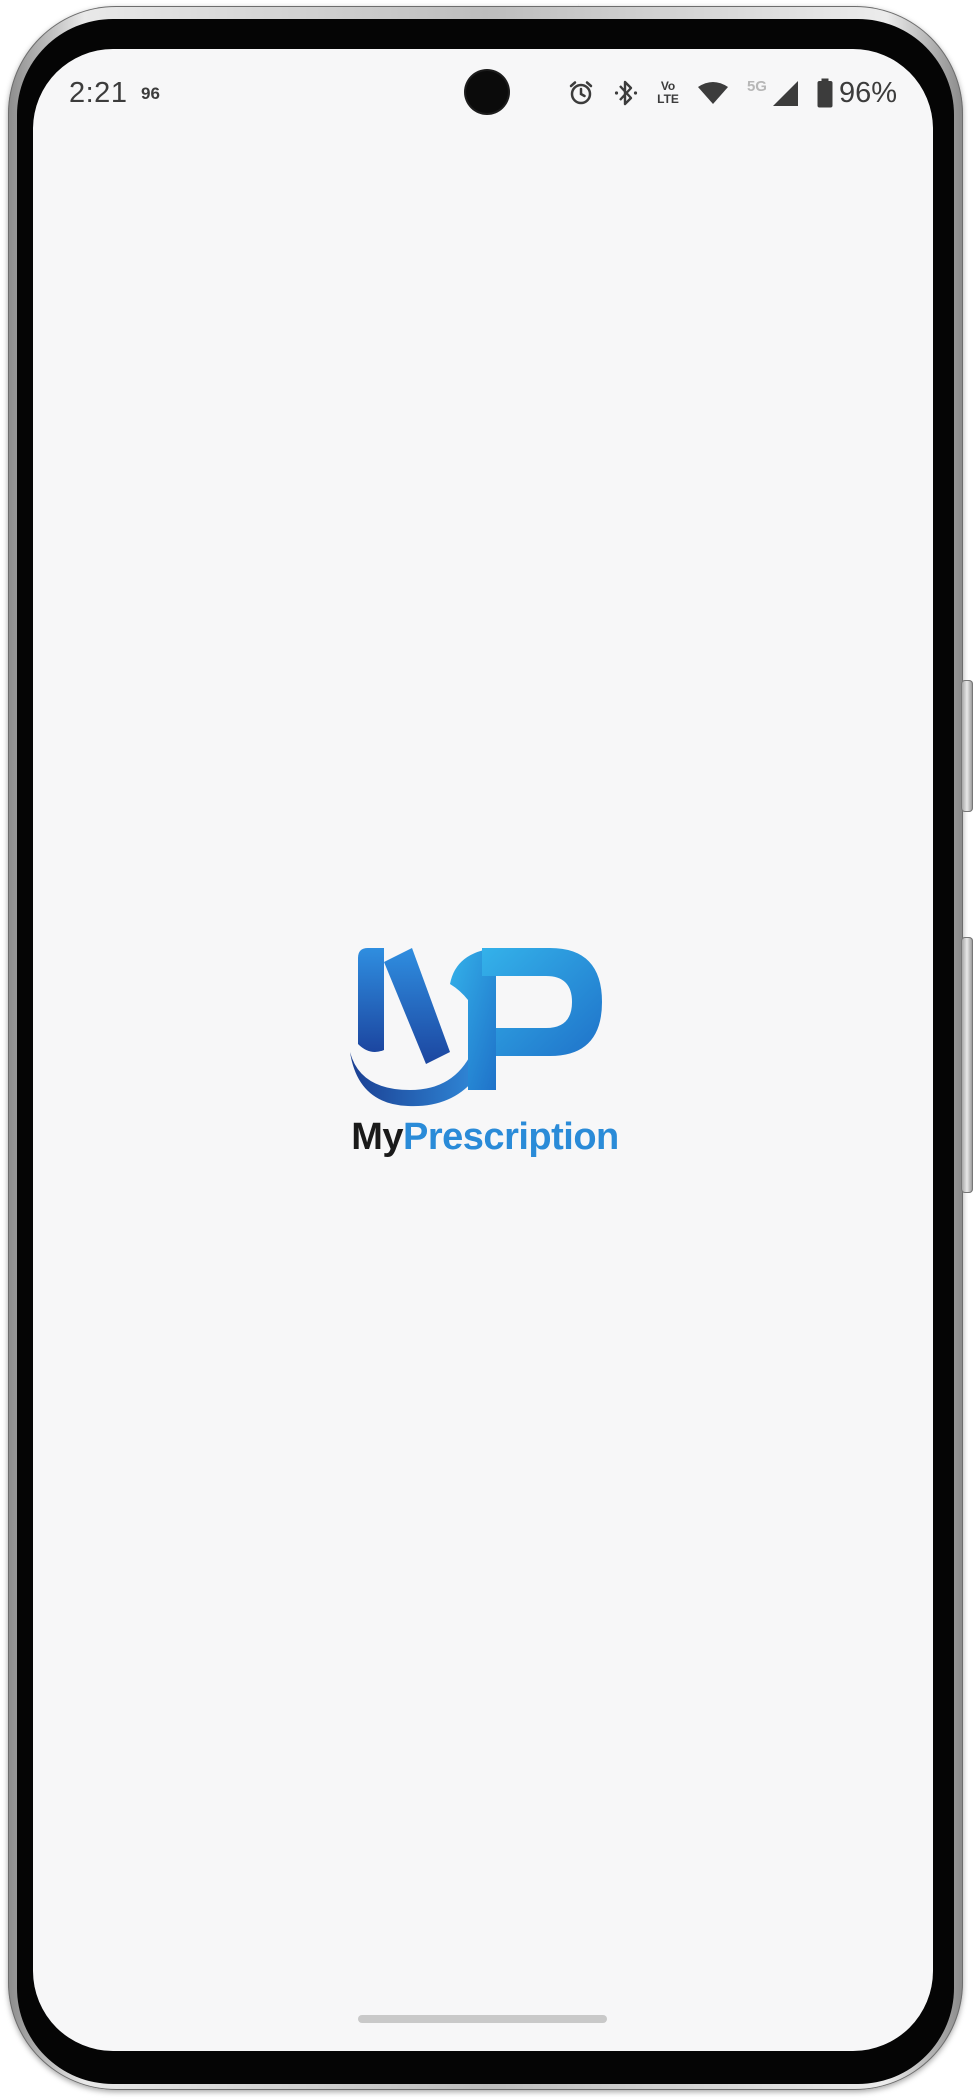  What do you see at coordinates (867, 92) in the screenshot?
I see `battery-percent: 96%` at bounding box center [867, 92].